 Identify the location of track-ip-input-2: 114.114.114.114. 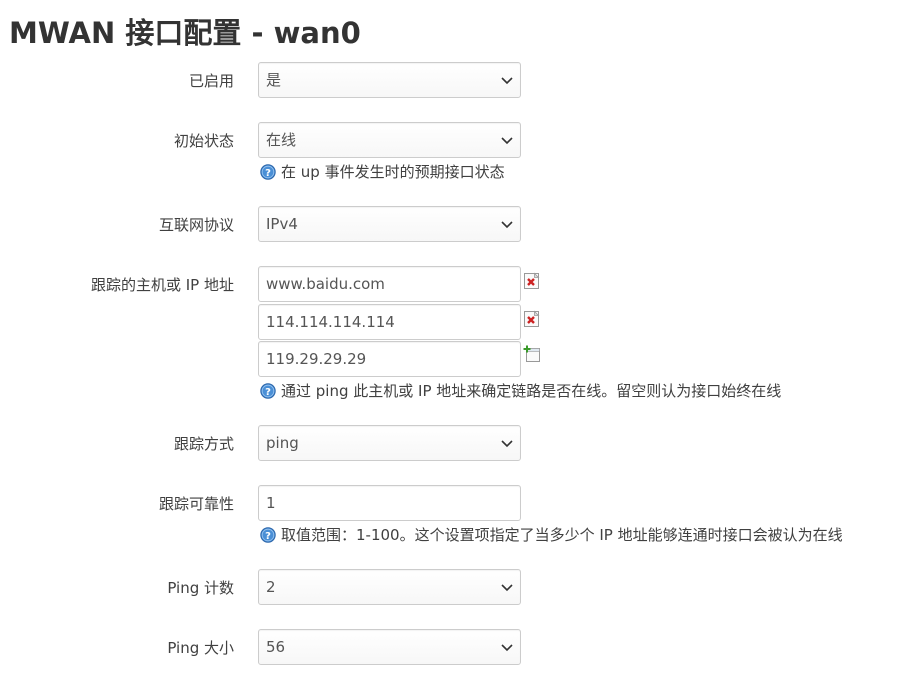
(389, 322).